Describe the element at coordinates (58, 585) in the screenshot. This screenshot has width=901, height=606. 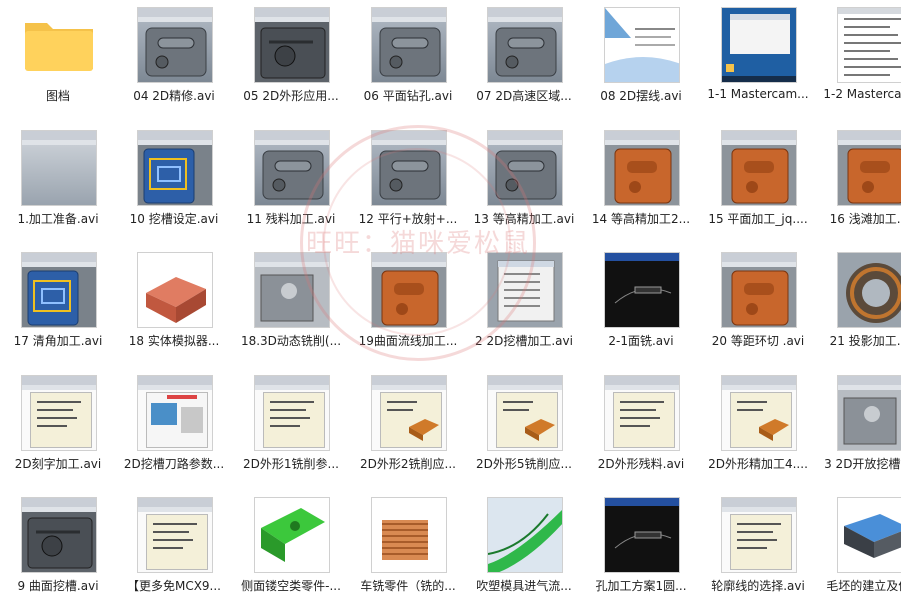
I see `file-label: 9 曲面挖槽.avi` at that location.